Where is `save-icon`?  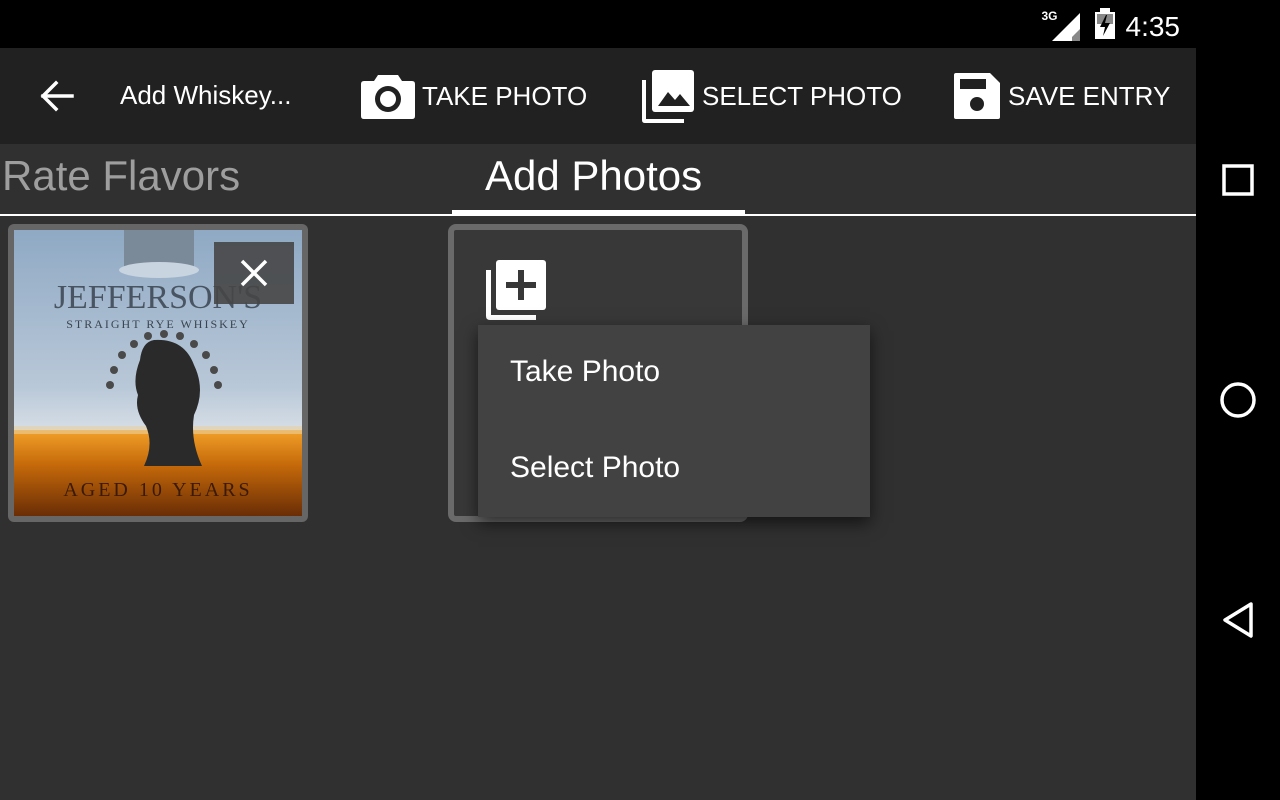
save-icon is located at coordinates (977, 96).